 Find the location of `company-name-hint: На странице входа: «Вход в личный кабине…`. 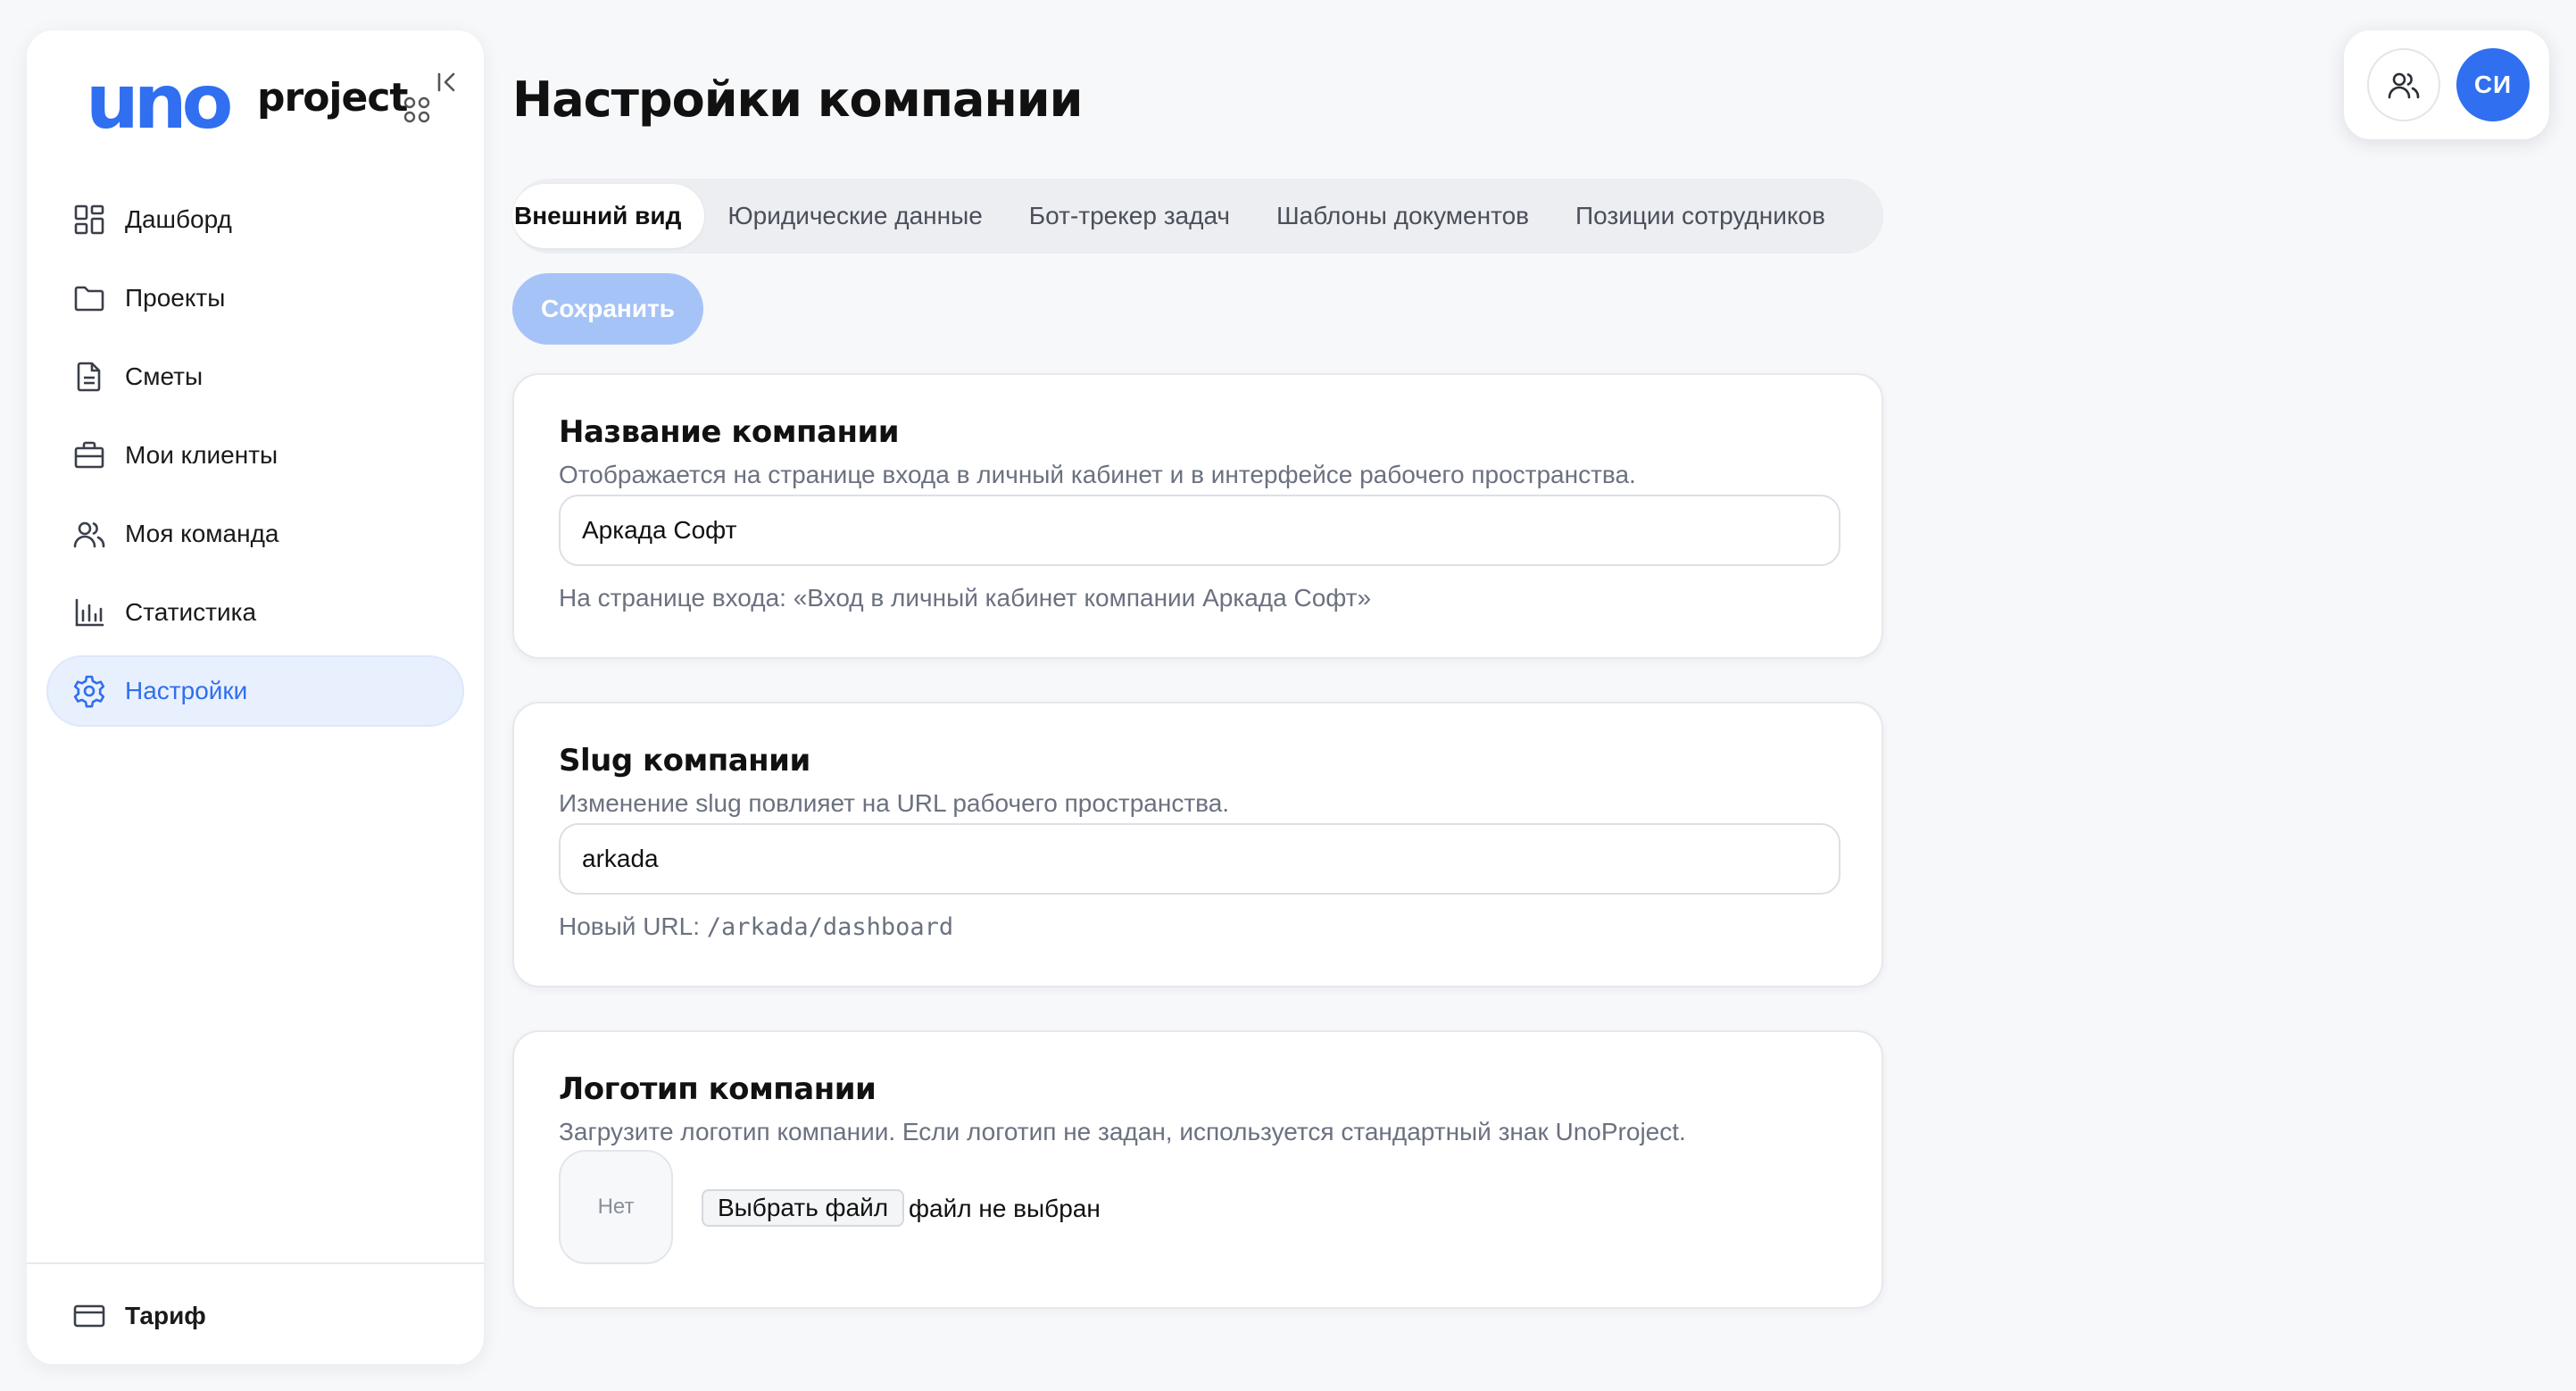

company-name-hint: На странице входа: «Вход в личный кабине… is located at coordinates (966, 598).